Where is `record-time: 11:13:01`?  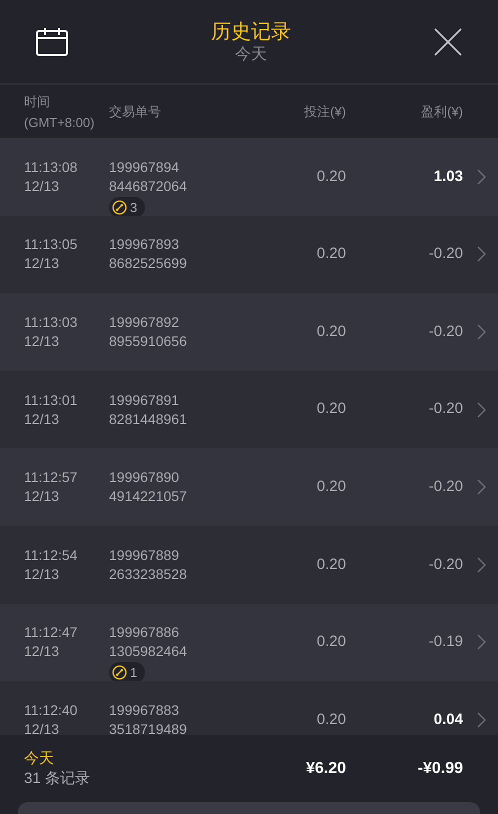
record-time: 11:13:01 is located at coordinates (51, 400).